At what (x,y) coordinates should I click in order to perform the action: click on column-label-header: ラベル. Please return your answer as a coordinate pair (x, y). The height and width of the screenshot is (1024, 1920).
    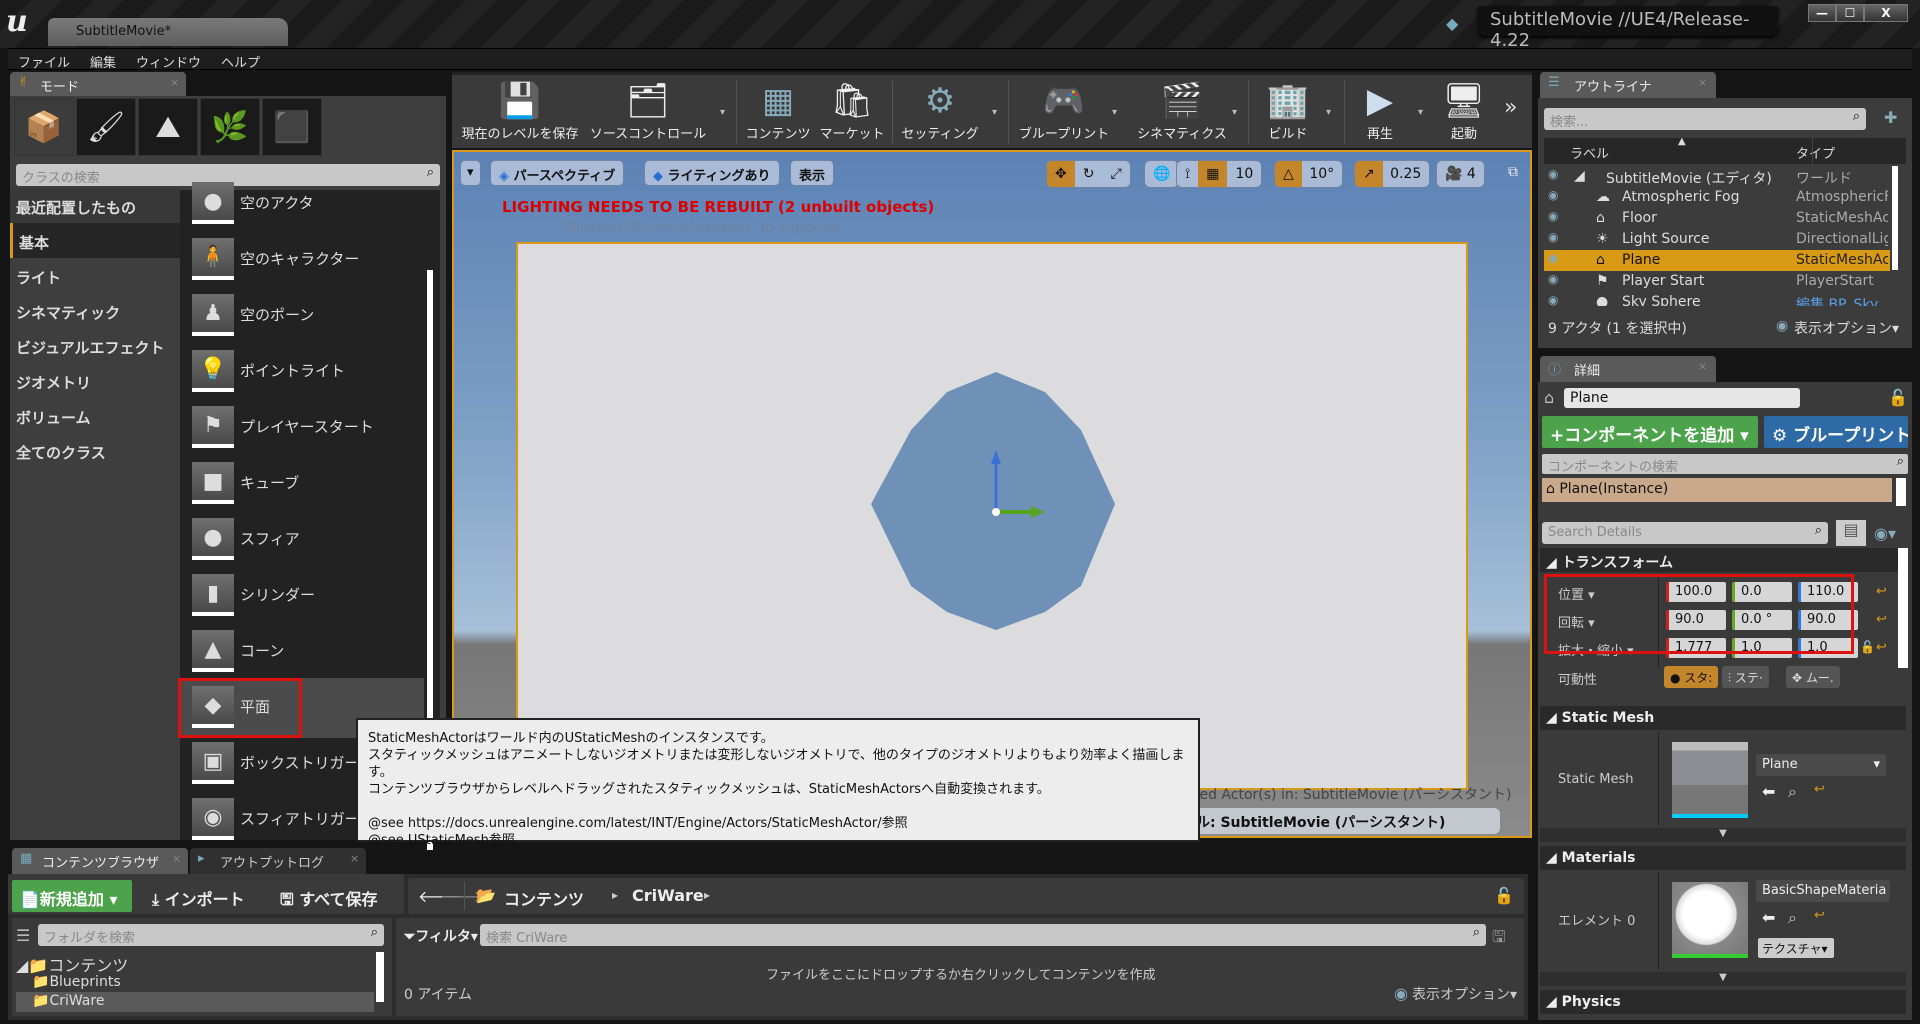
    Looking at the image, I should click on (1589, 152).